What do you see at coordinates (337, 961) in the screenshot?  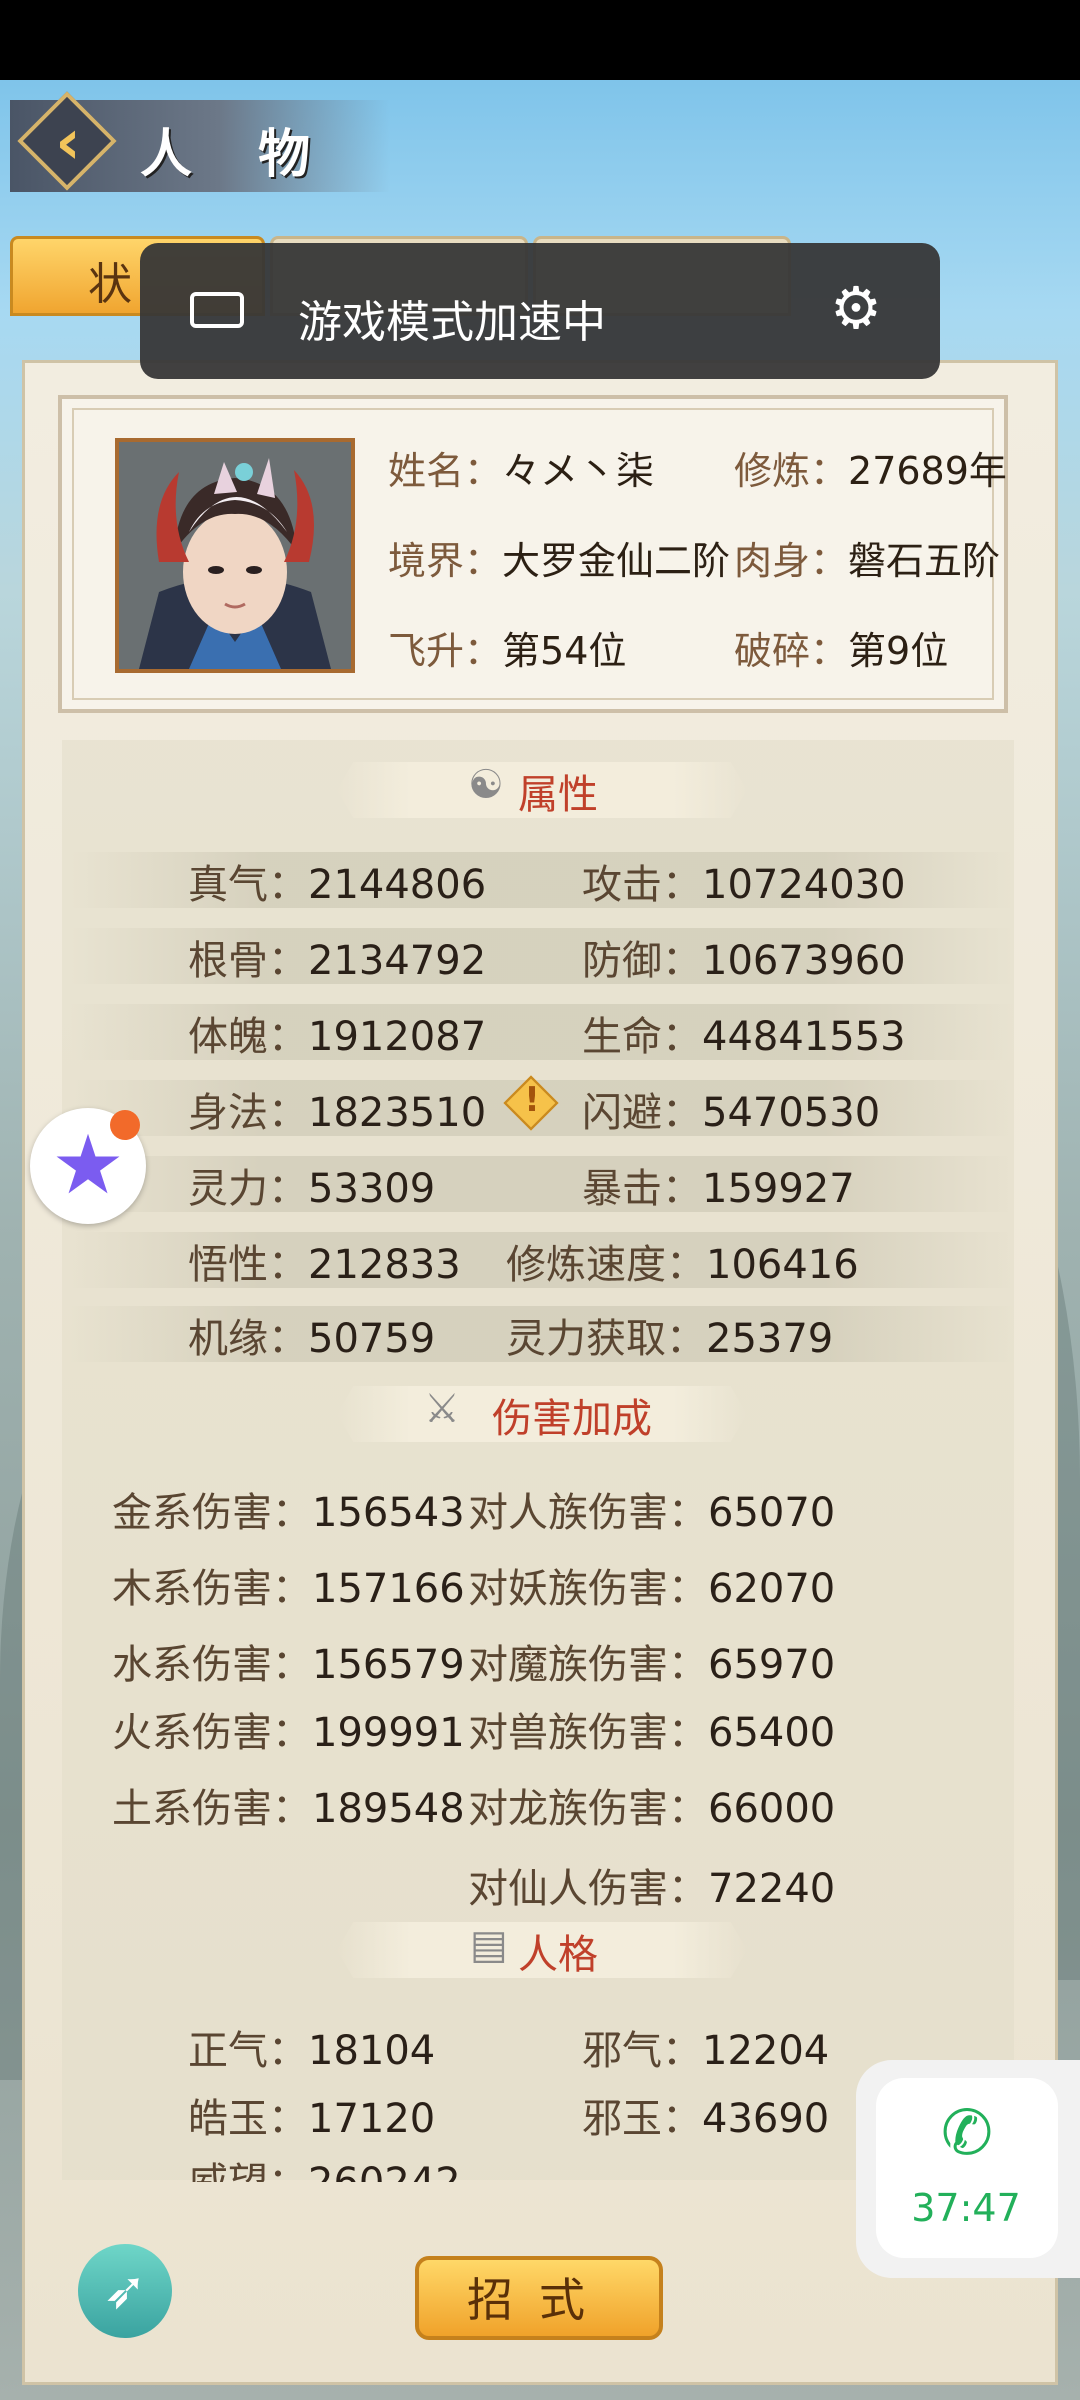 I see `stat-gengu: 根骨：2134792` at bounding box center [337, 961].